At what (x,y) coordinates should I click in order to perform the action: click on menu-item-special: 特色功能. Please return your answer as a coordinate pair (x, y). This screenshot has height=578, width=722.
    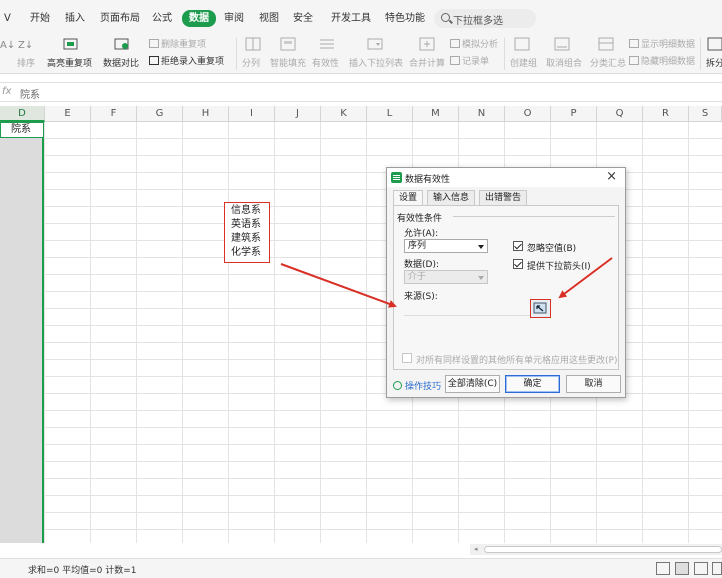
    Looking at the image, I should click on (405, 19).